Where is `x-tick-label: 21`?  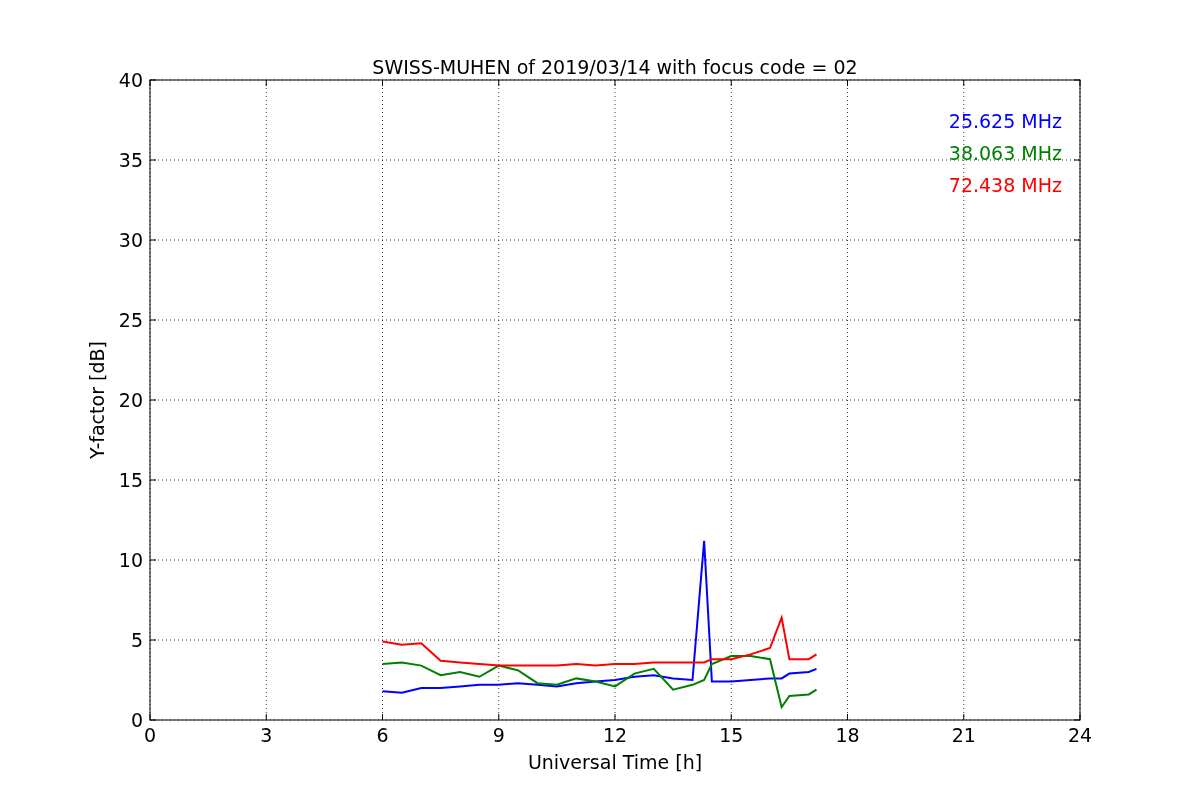
x-tick-label: 21 is located at coordinates (963, 735).